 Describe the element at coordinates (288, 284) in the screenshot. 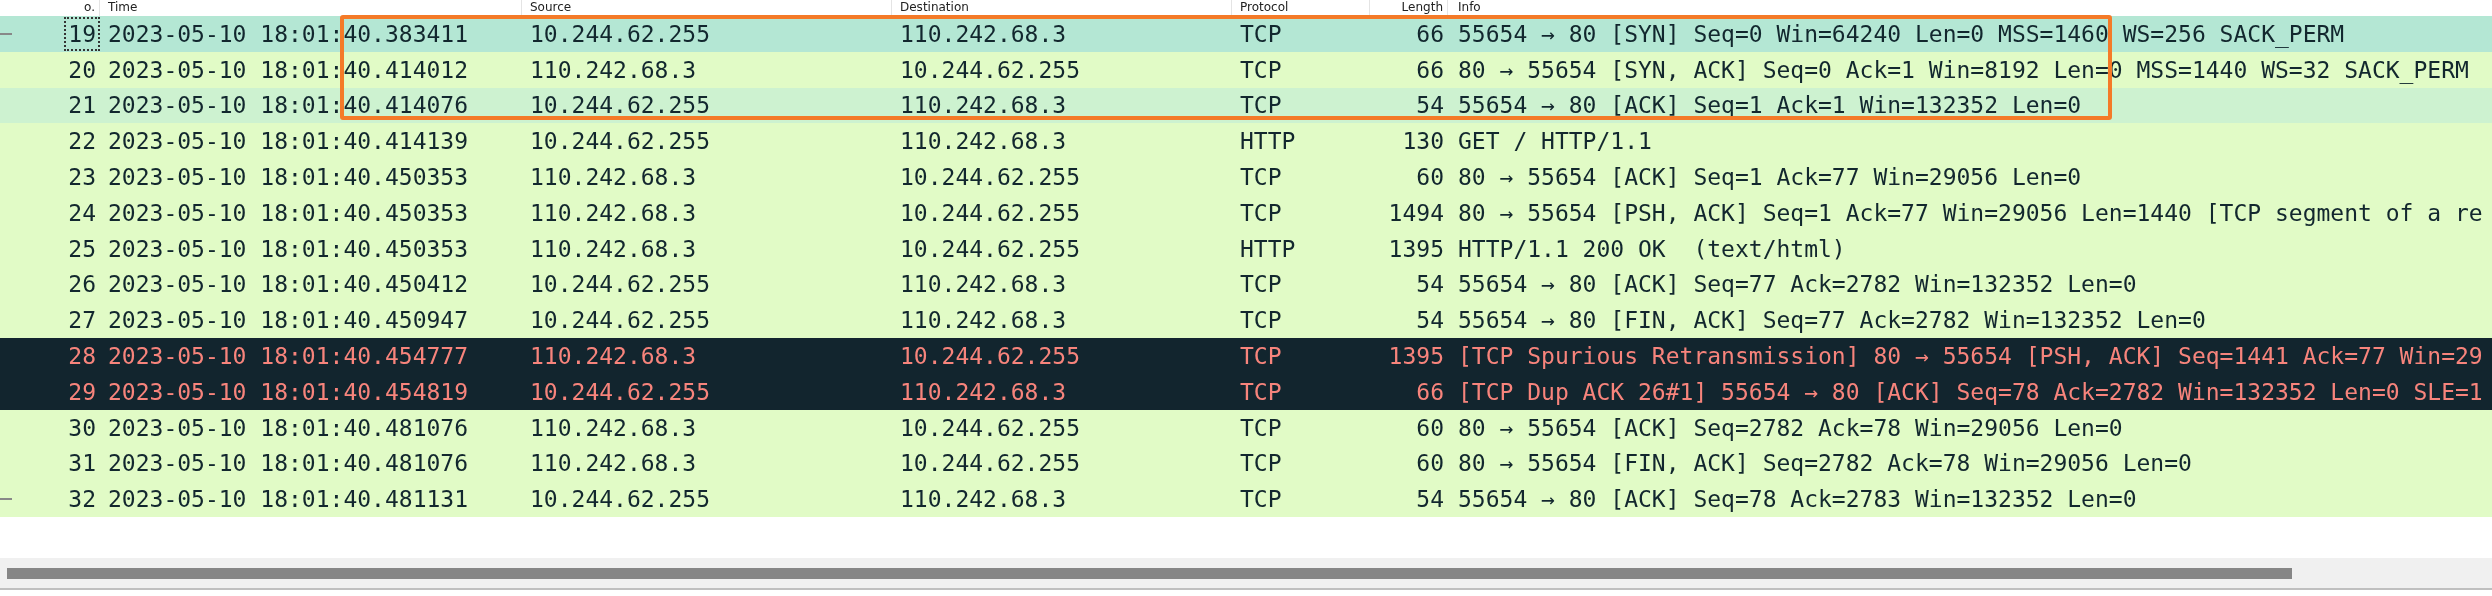

I see `table-cell: 2023-05-10 18:01:40.450412` at that location.